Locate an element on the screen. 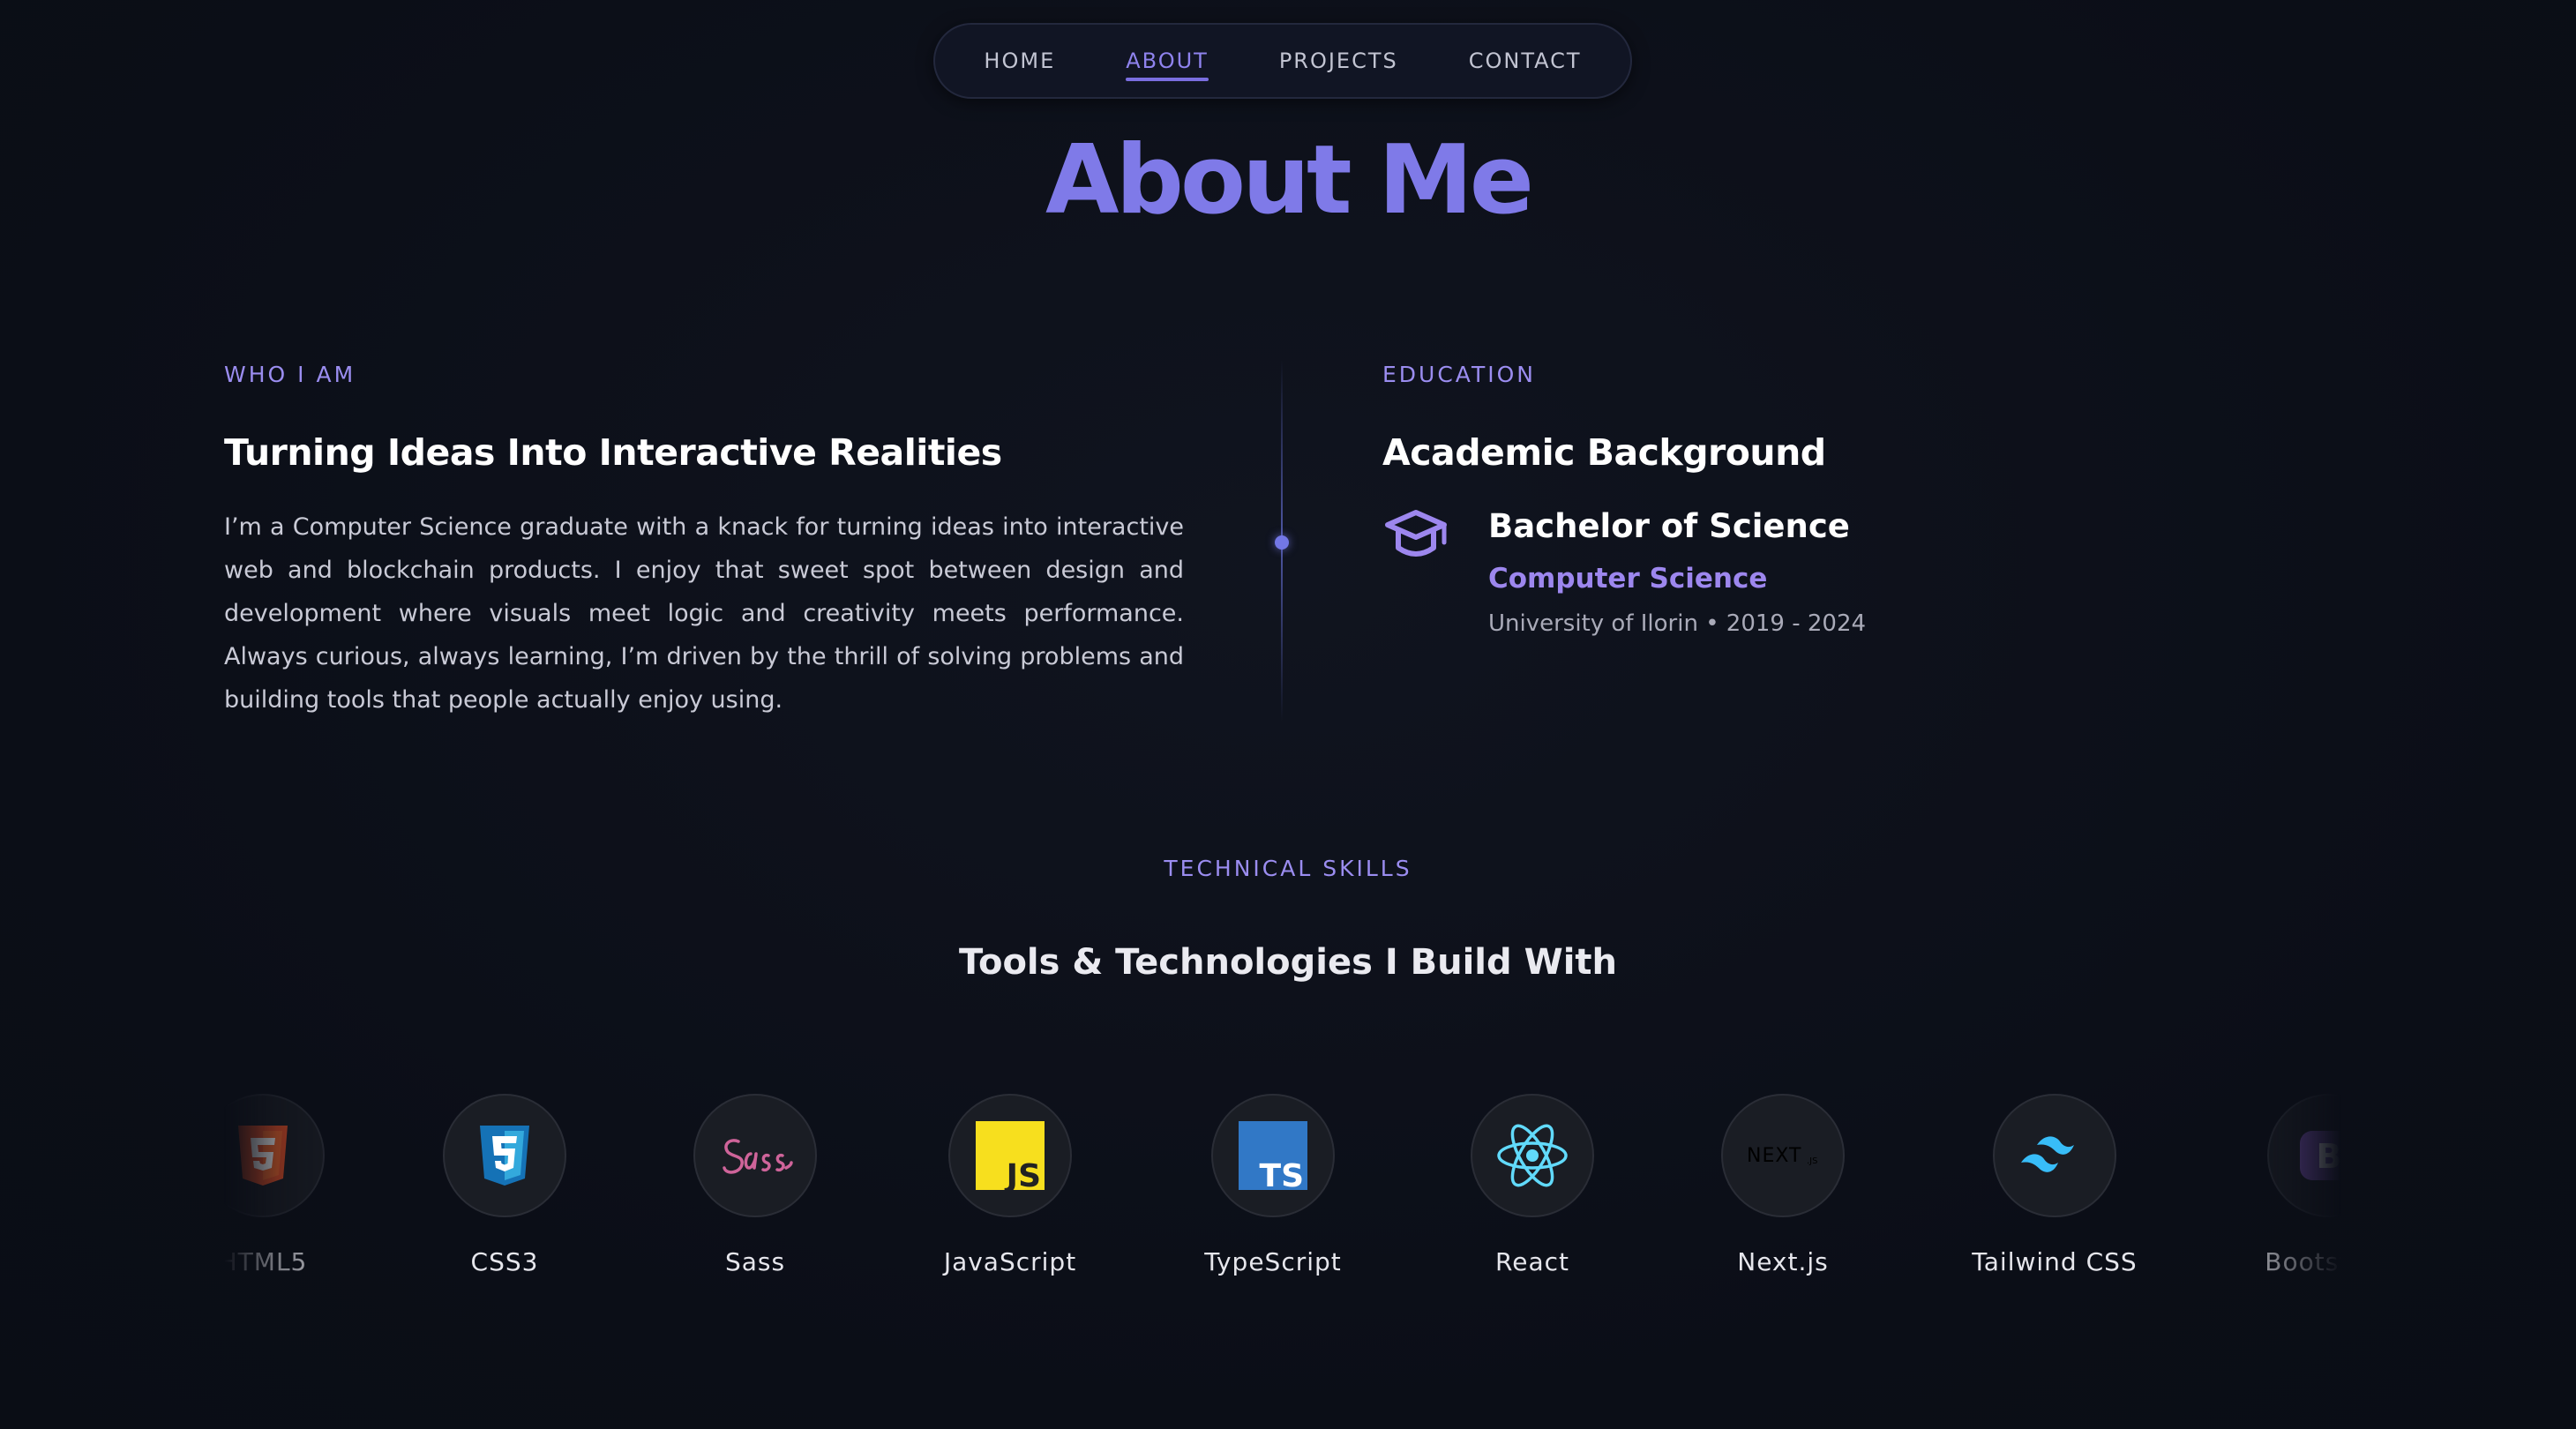 The width and height of the screenshot is (2576, 1429). nav-projects: PROJECTS is located at coordinates (1339, 61).